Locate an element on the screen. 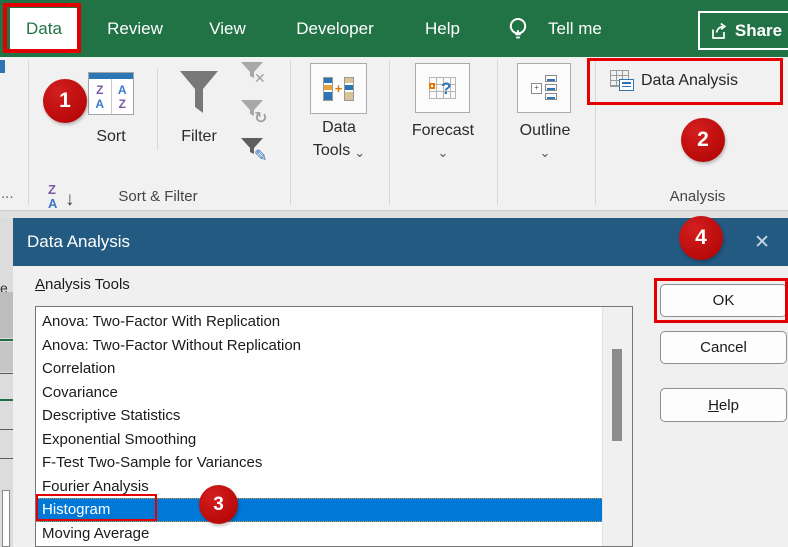 The image size is (788, 547). plus-icon: + is located at coordinates (338, 88).